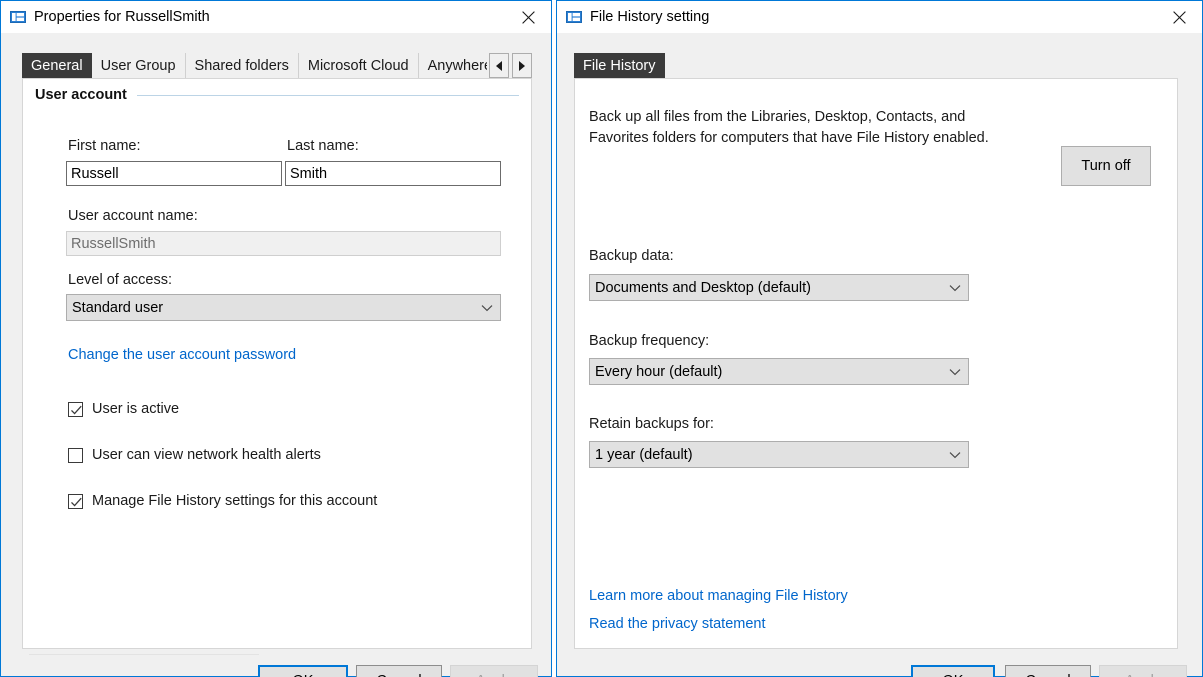 The height and width of the screenshot is (677, 1203). I want to click on last-name-label: Last name:, so click(323, 146).